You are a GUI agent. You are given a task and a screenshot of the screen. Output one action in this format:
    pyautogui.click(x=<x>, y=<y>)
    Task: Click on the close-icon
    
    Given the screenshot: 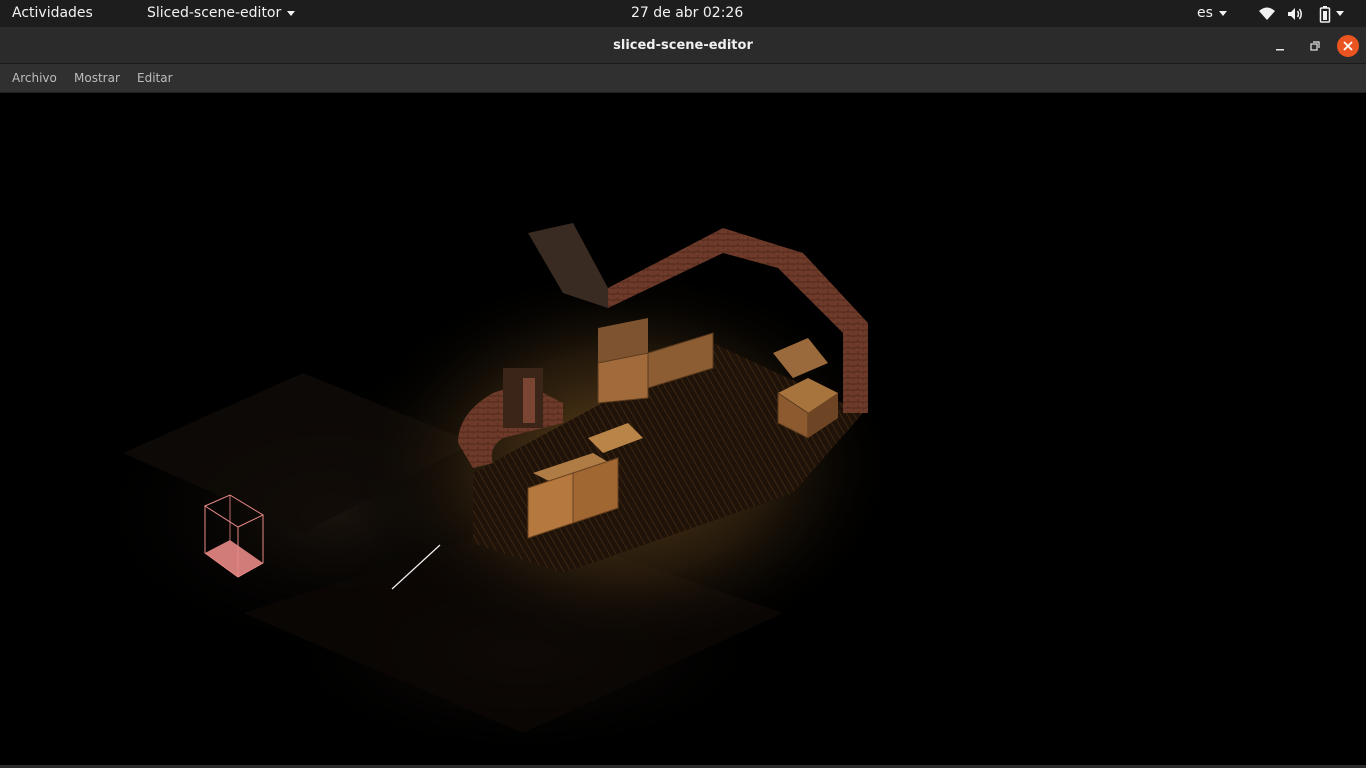 What is the action you would take?
    pyautogui.click(x=1348, y=46)
    